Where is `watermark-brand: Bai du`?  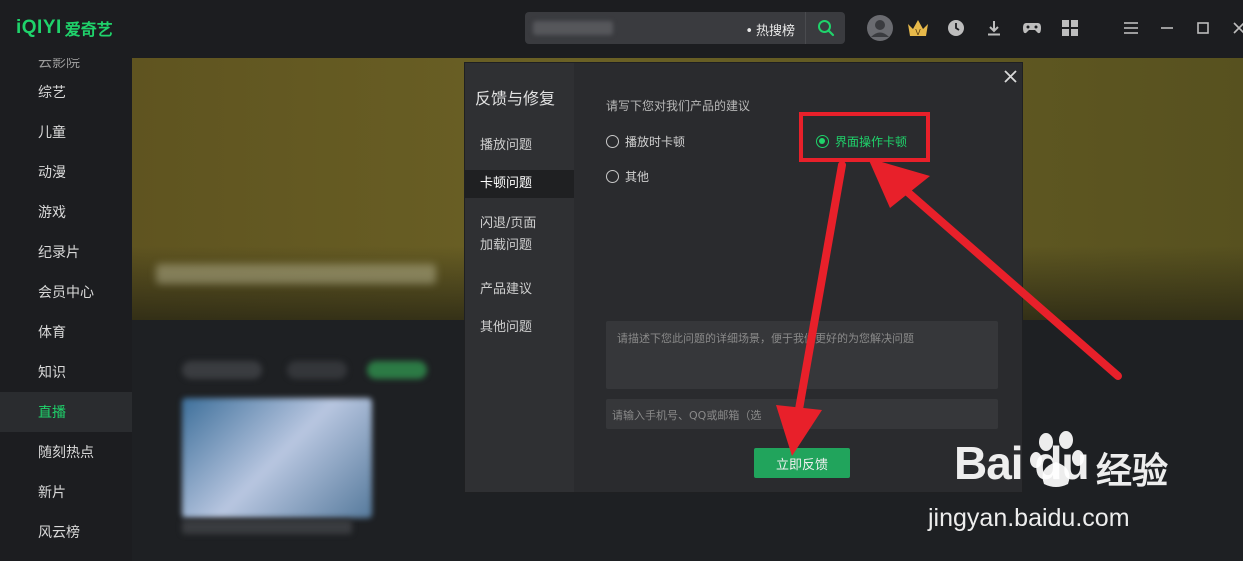 watermark-brand: Bai du is located at coordinates (1022, 463).